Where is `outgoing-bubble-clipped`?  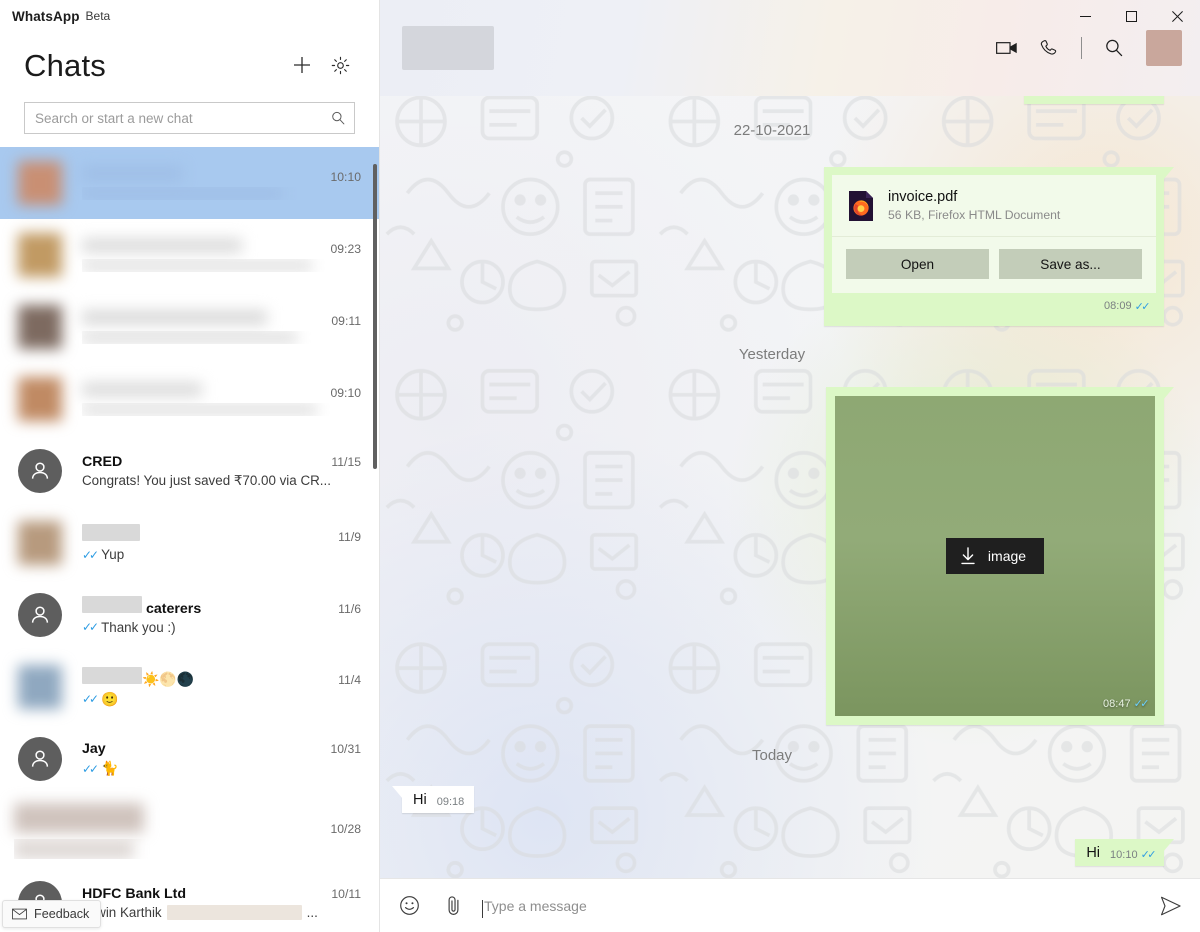 outgoing-bubble-clipped is located at coordinates (1094, 100).